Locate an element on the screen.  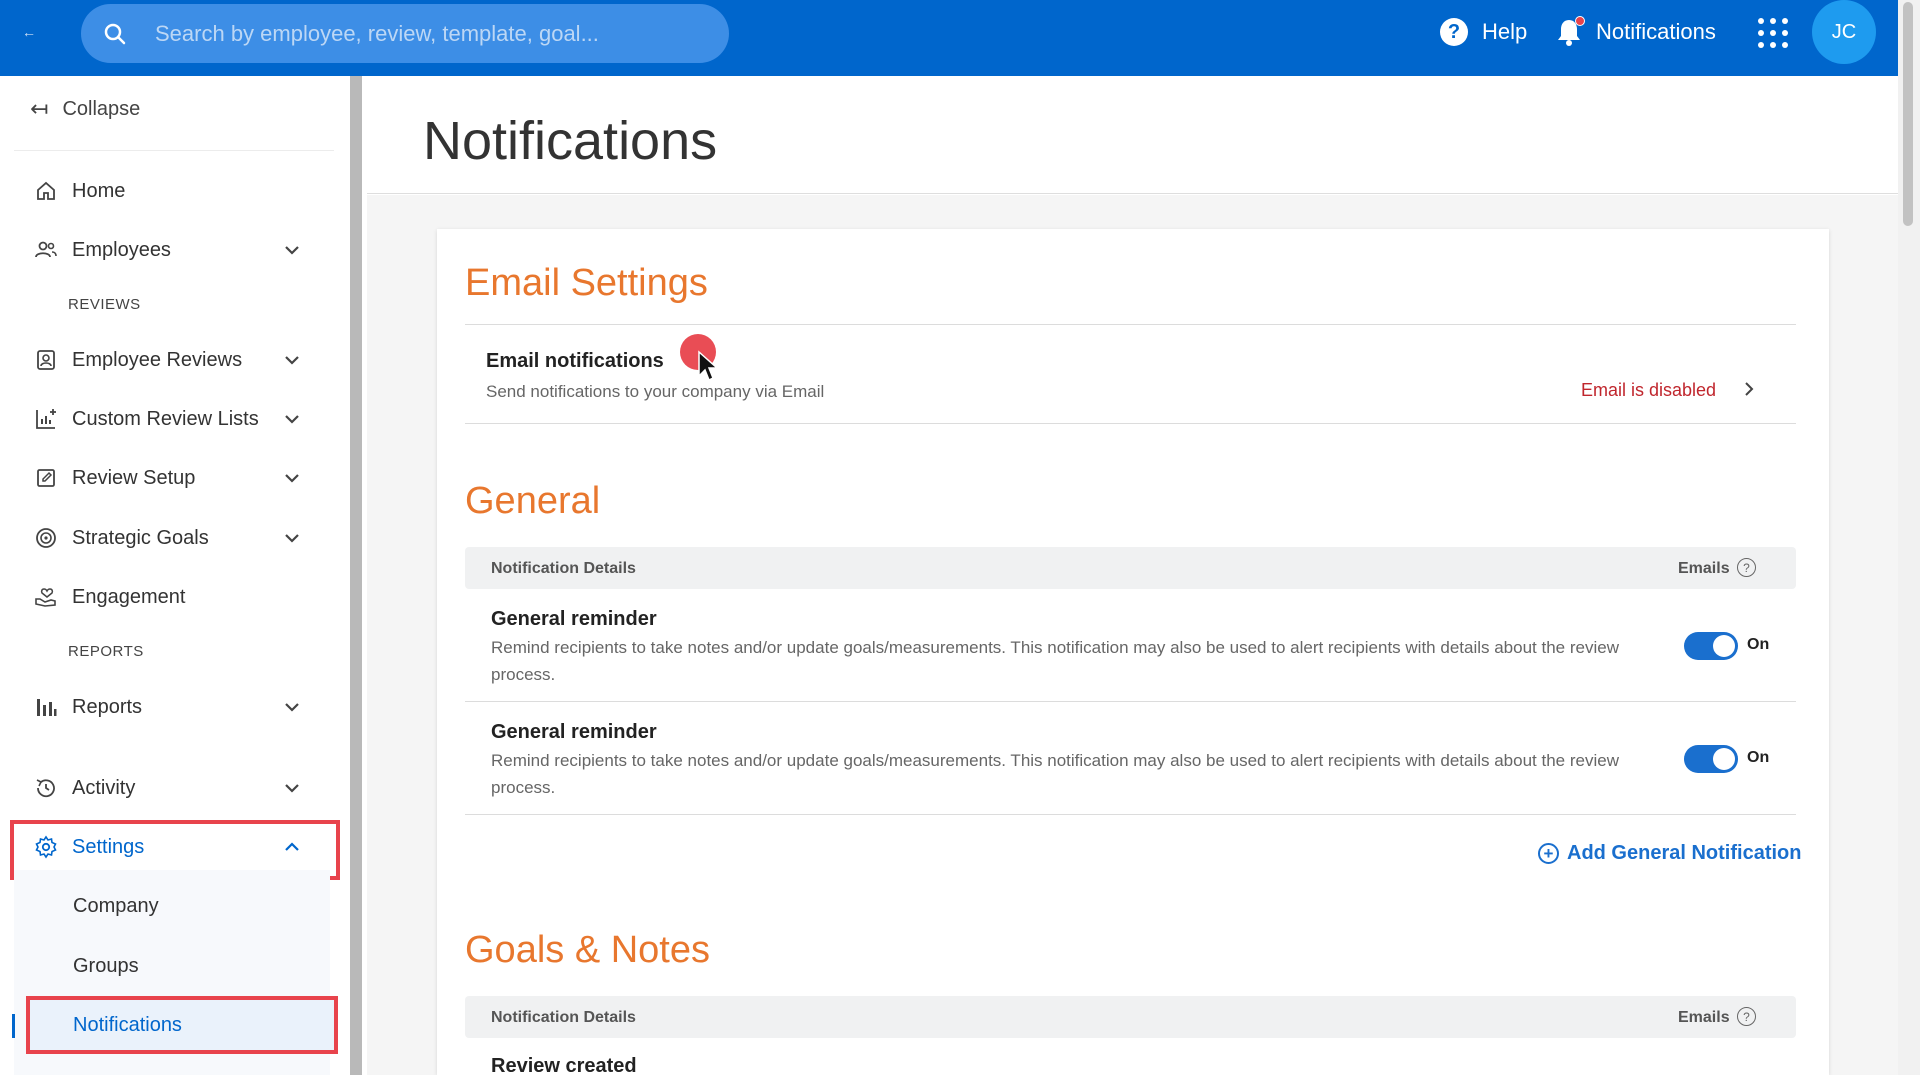
search-input is located at coordinates (430, 33).